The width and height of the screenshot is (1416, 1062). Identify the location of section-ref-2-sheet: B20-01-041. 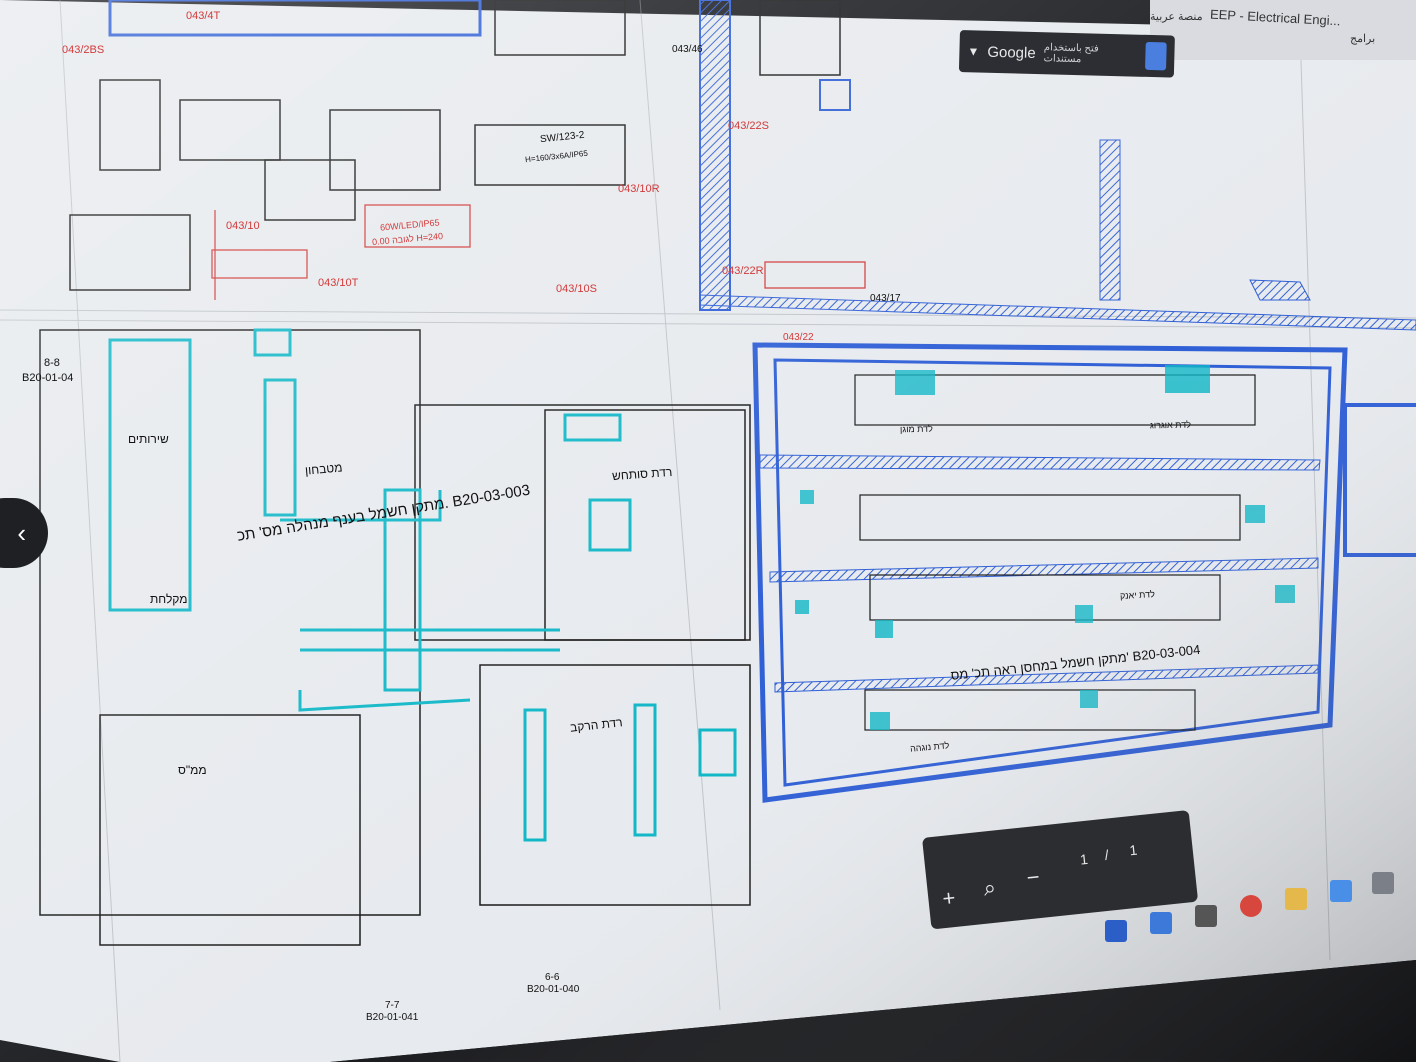
(392, 1017).